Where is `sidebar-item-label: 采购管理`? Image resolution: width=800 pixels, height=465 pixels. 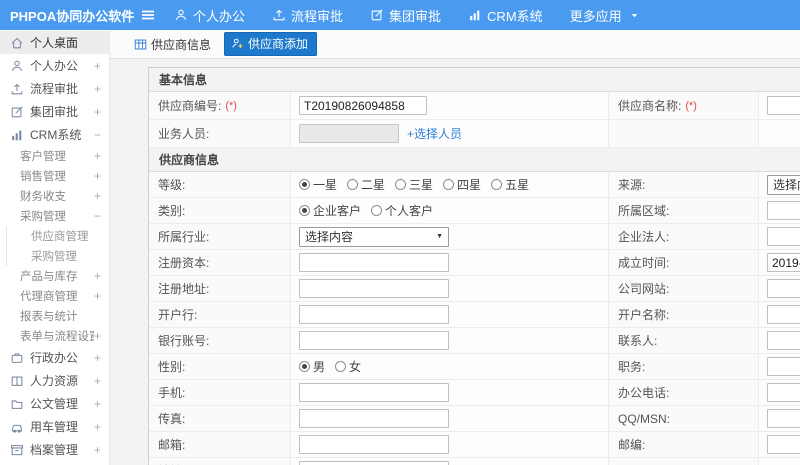 sidebar-item-label: 采购管理 is located at coordinates (43, 217).